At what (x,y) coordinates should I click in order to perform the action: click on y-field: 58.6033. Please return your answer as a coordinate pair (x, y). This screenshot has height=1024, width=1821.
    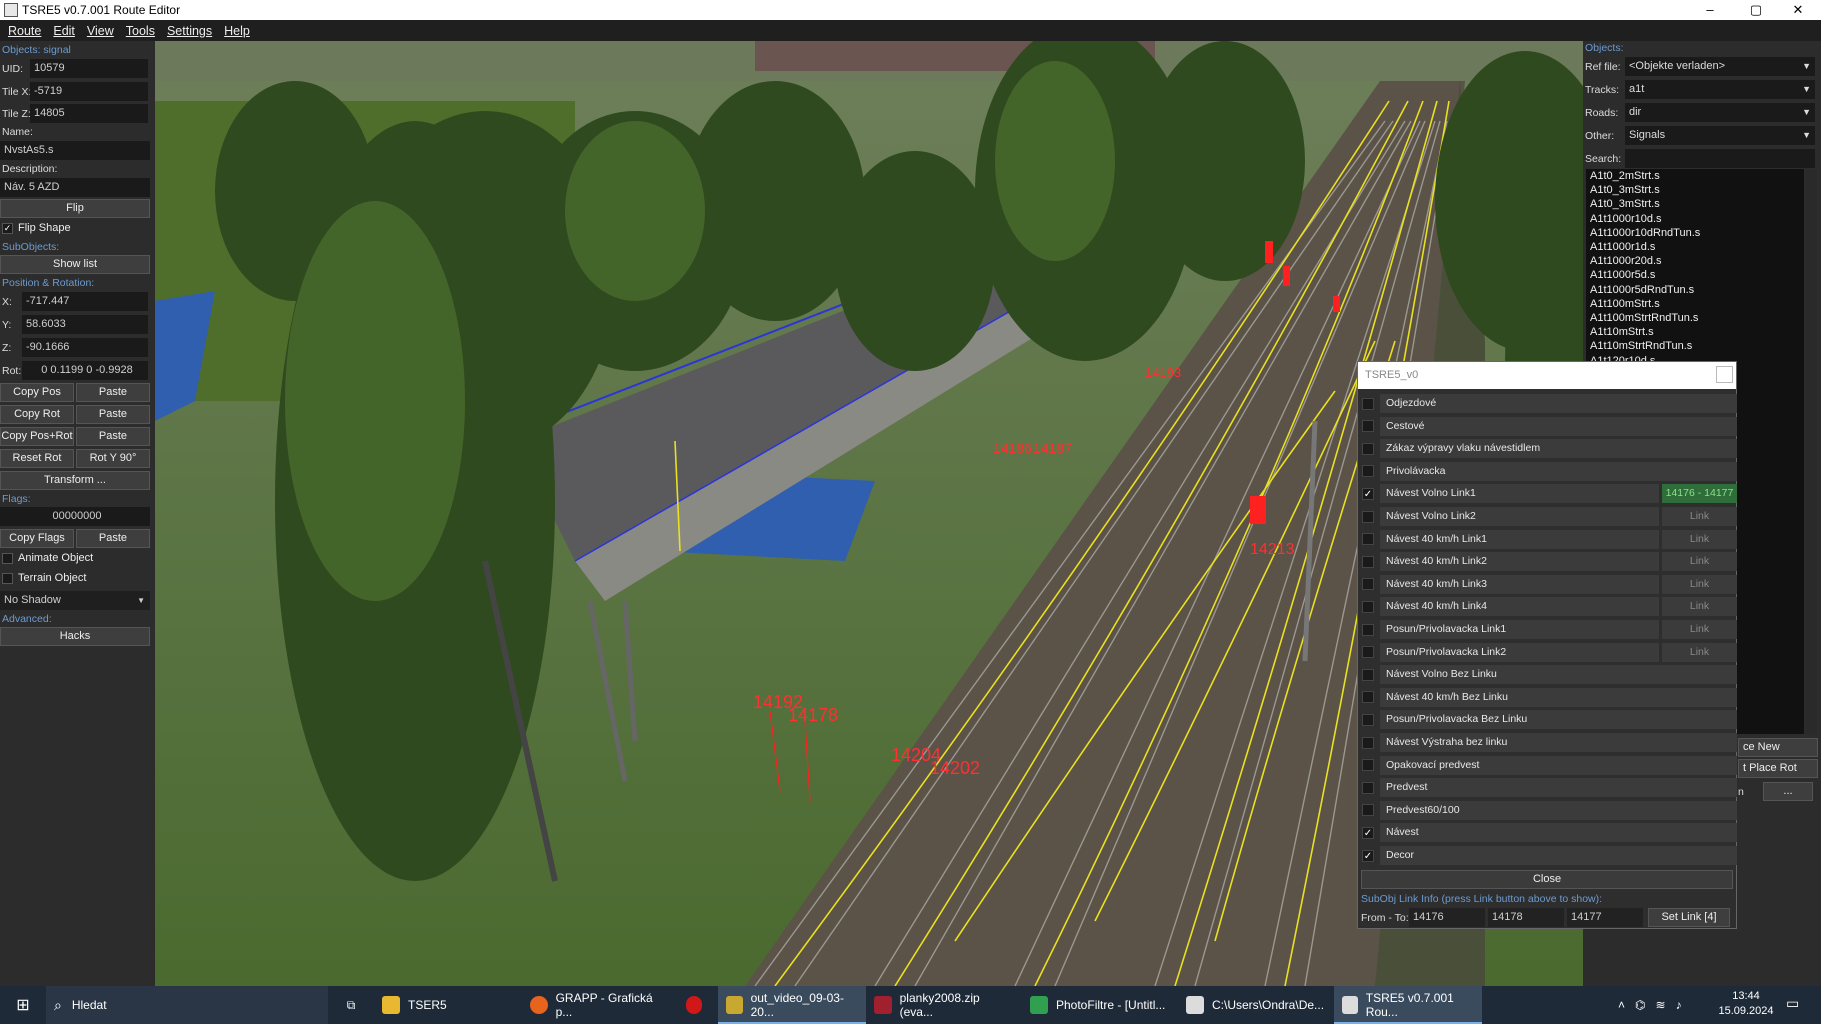
    Looking at the image, I should click on (85, 324).